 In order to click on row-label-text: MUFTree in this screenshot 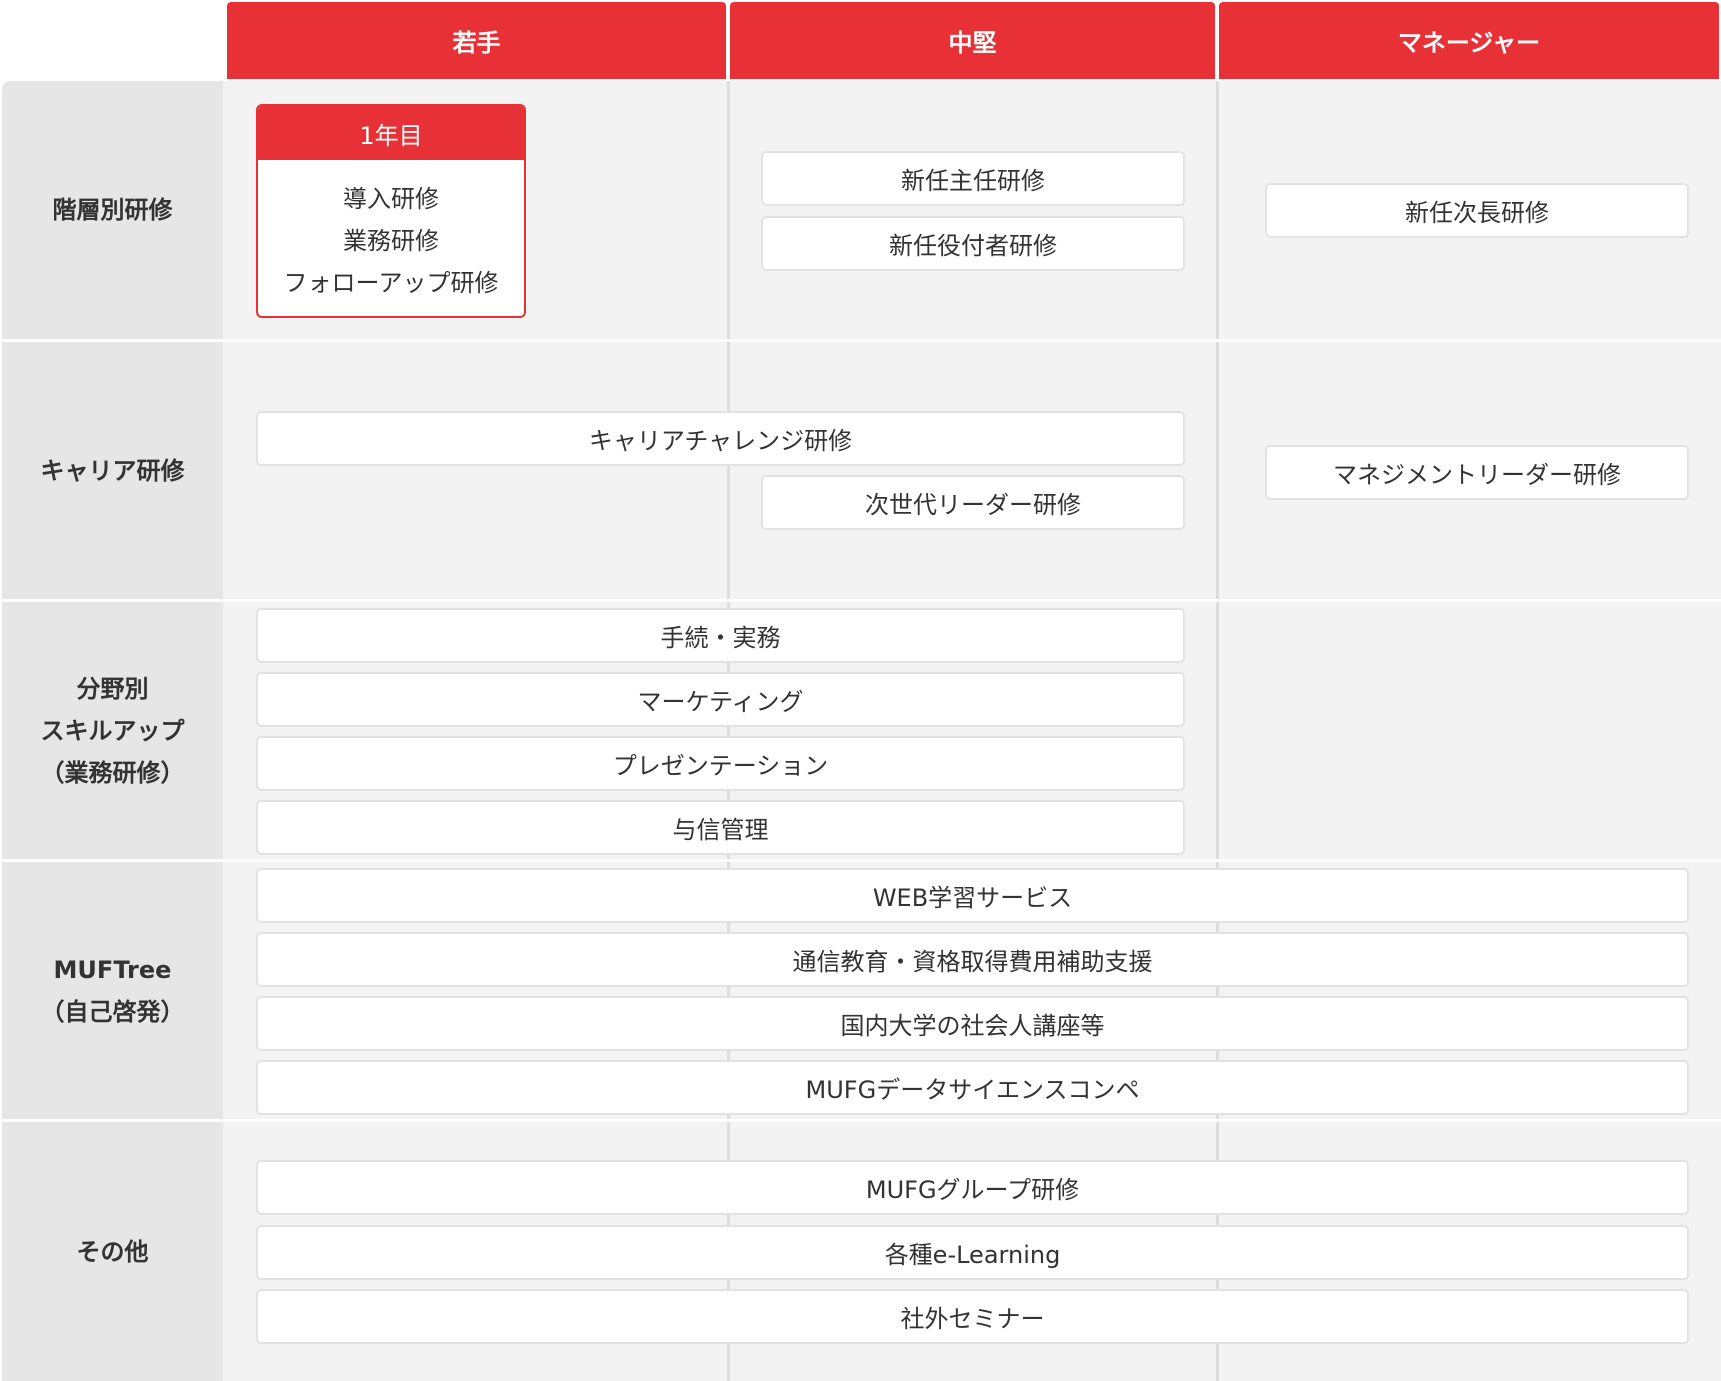, I will do `click(112, 969)`.